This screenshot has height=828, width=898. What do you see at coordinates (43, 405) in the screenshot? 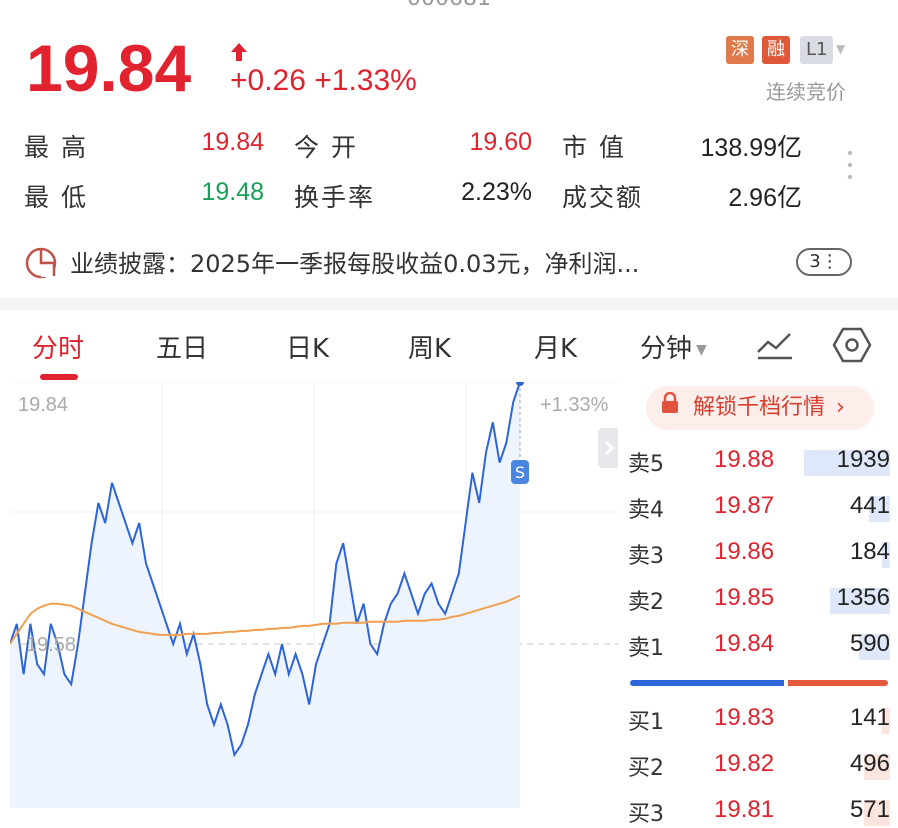
I see `chart-top-price: 19.84` at bounding box center [43, 405].